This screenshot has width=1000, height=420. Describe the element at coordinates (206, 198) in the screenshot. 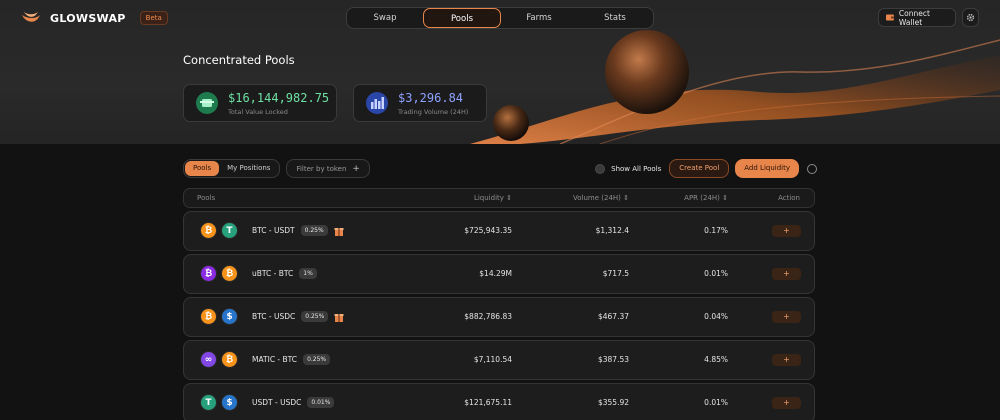

I see `col-pools: Pools` at that location.